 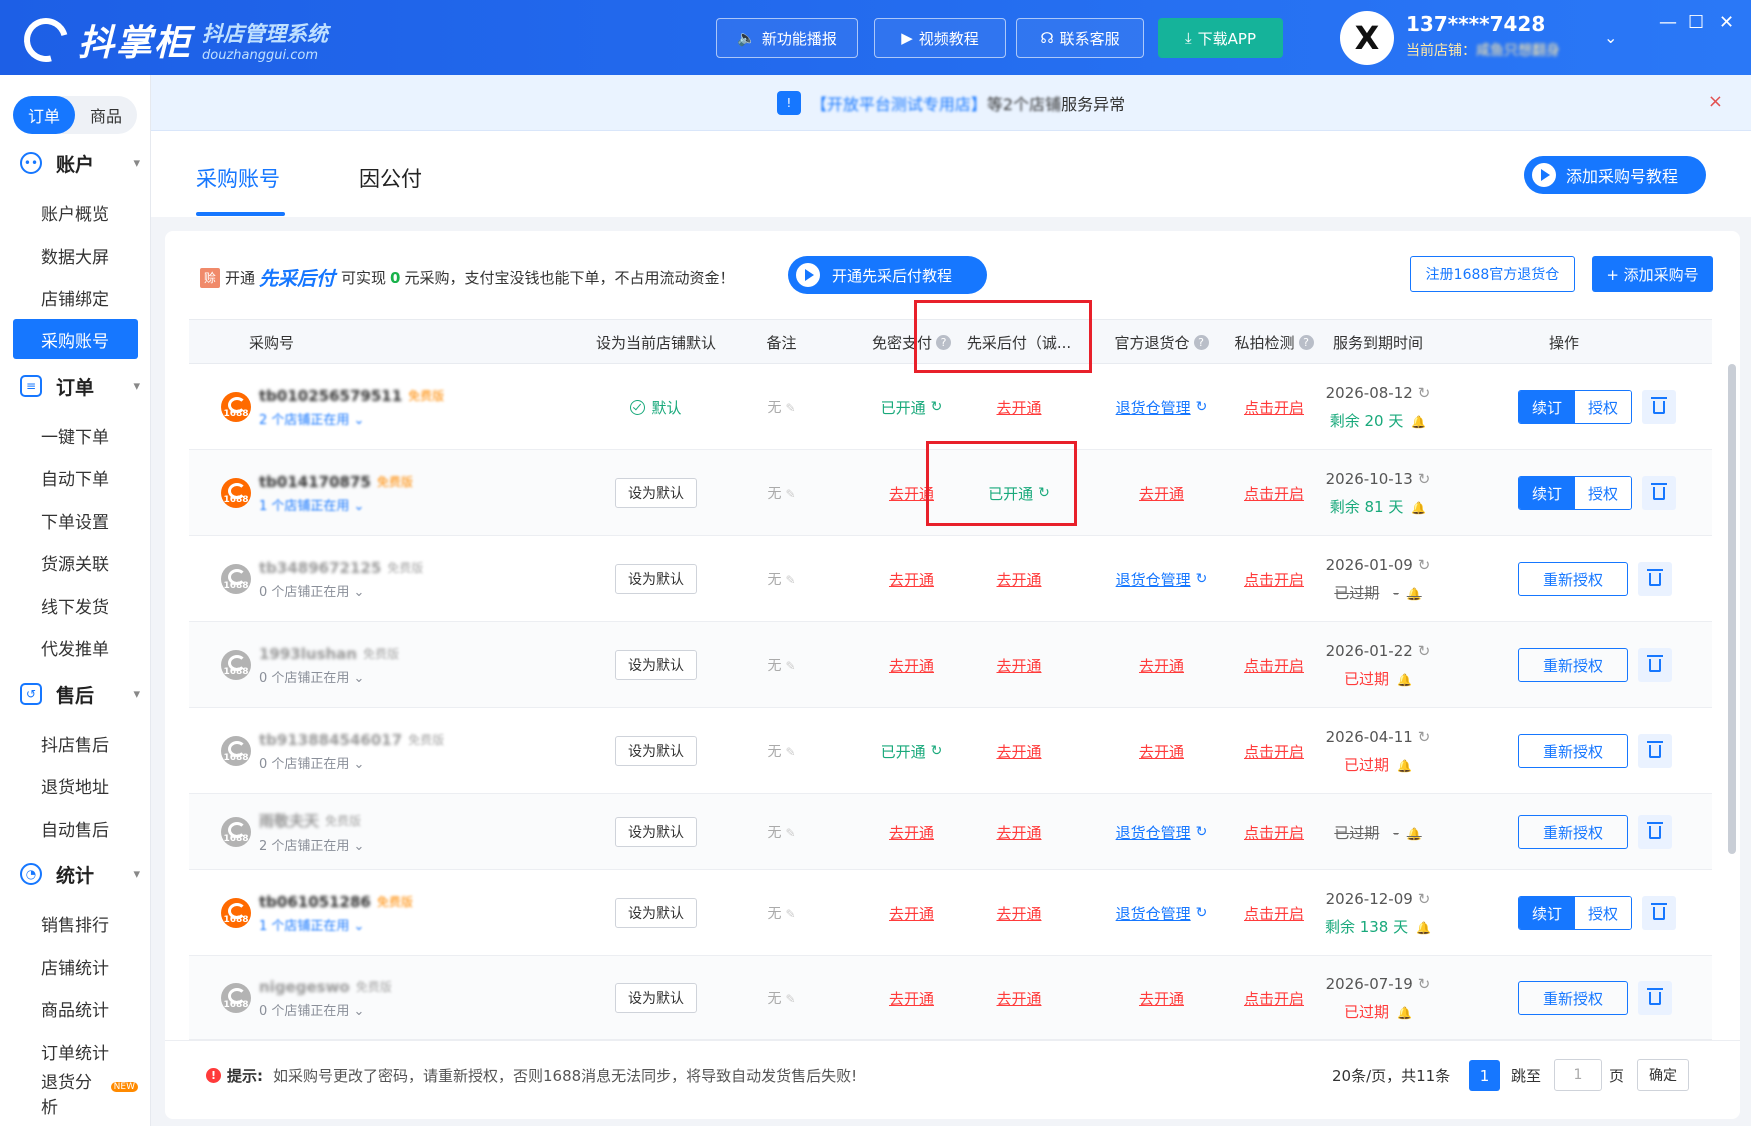 I want to click on seg-orders: 订单, so click(x=44, y=115).